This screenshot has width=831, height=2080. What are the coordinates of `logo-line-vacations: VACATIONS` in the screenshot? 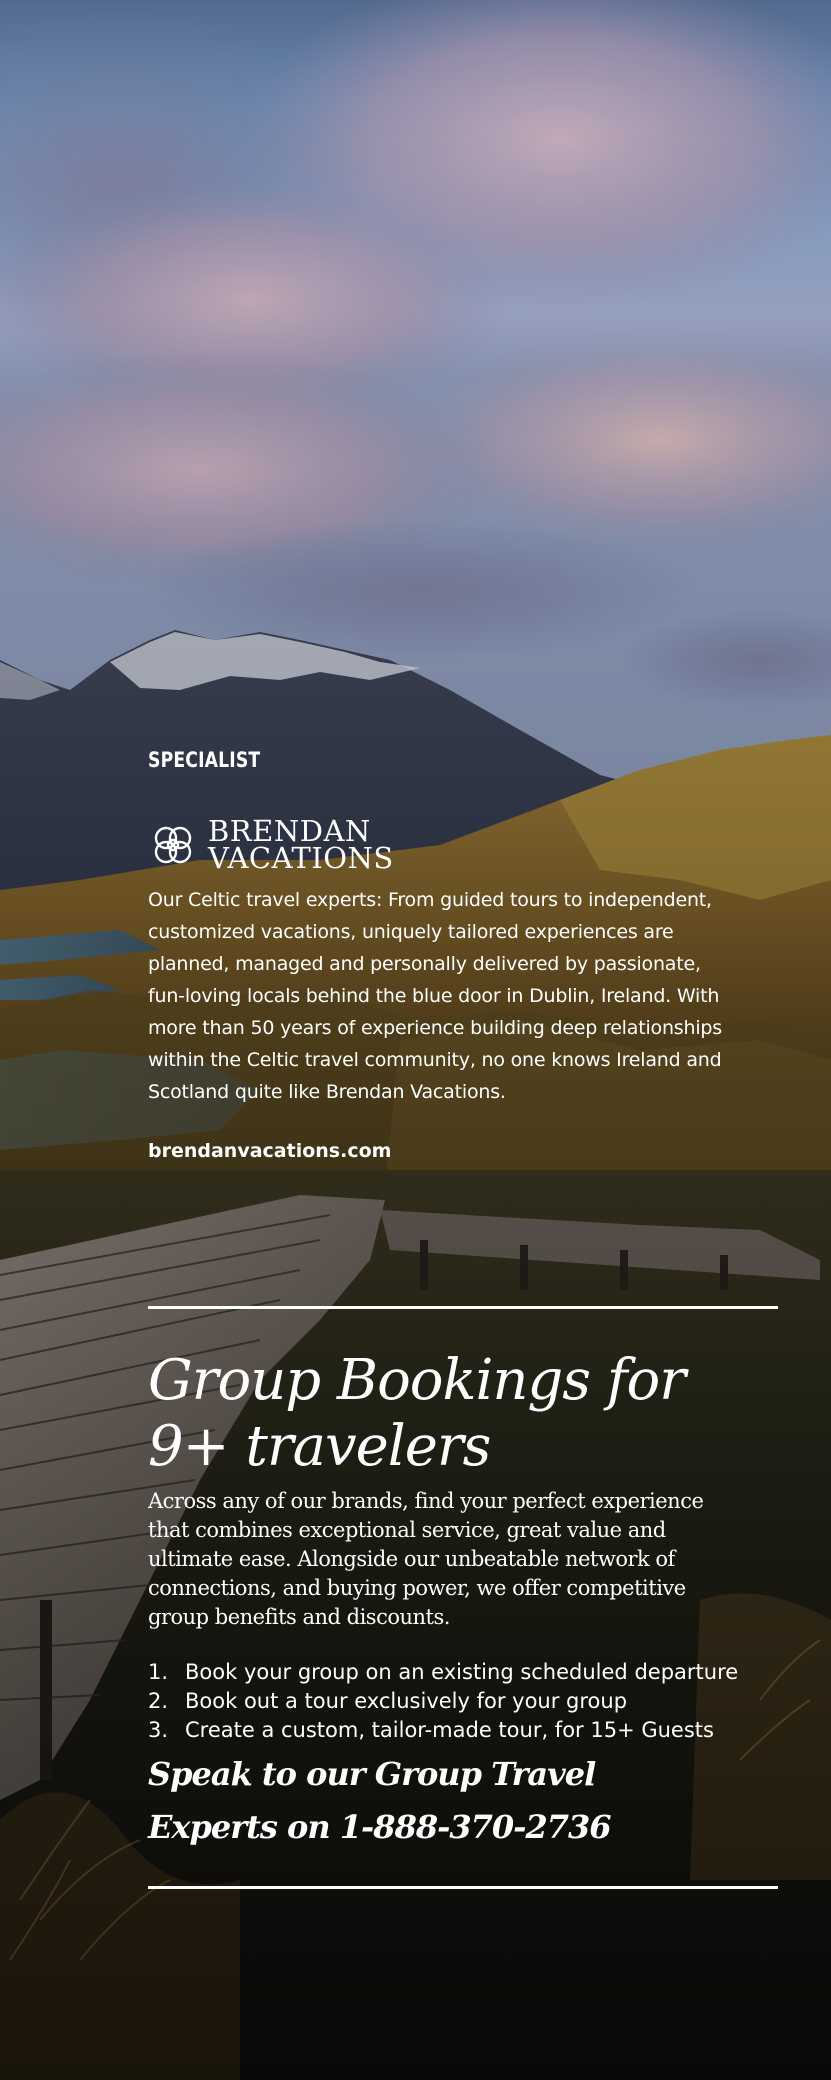 It's located at (301, 858).